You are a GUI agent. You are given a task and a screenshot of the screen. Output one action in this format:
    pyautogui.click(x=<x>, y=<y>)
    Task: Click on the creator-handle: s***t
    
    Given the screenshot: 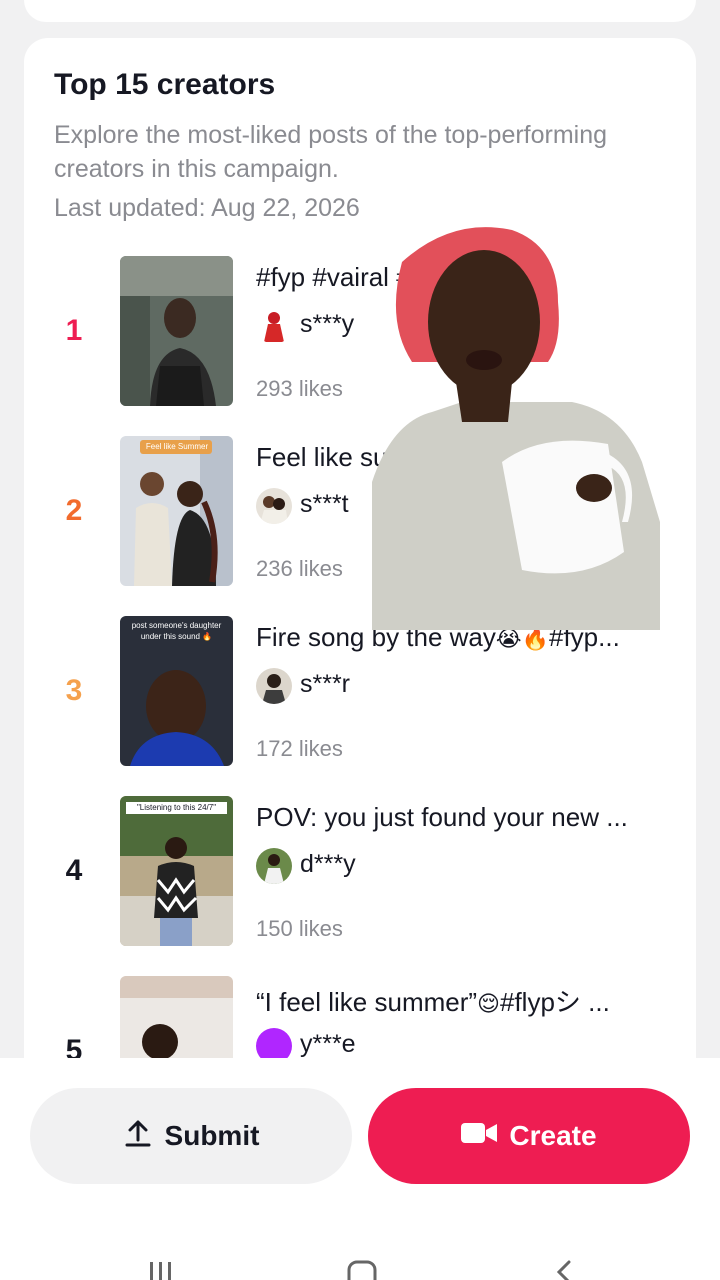 What is the action you would take?
    pyautogui.click(x=324, y=504)
    